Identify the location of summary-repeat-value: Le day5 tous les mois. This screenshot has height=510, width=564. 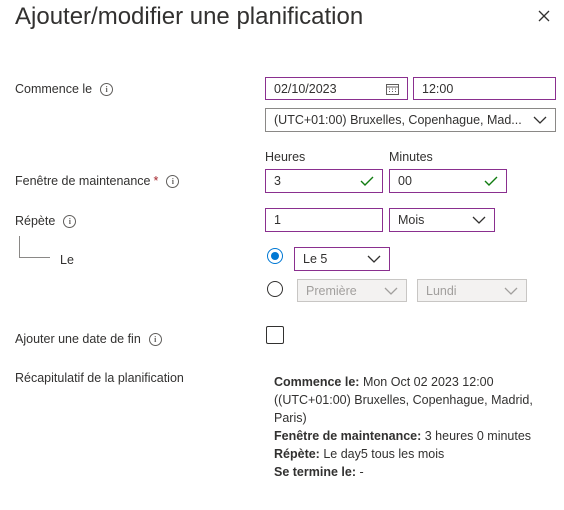
(384, 454).